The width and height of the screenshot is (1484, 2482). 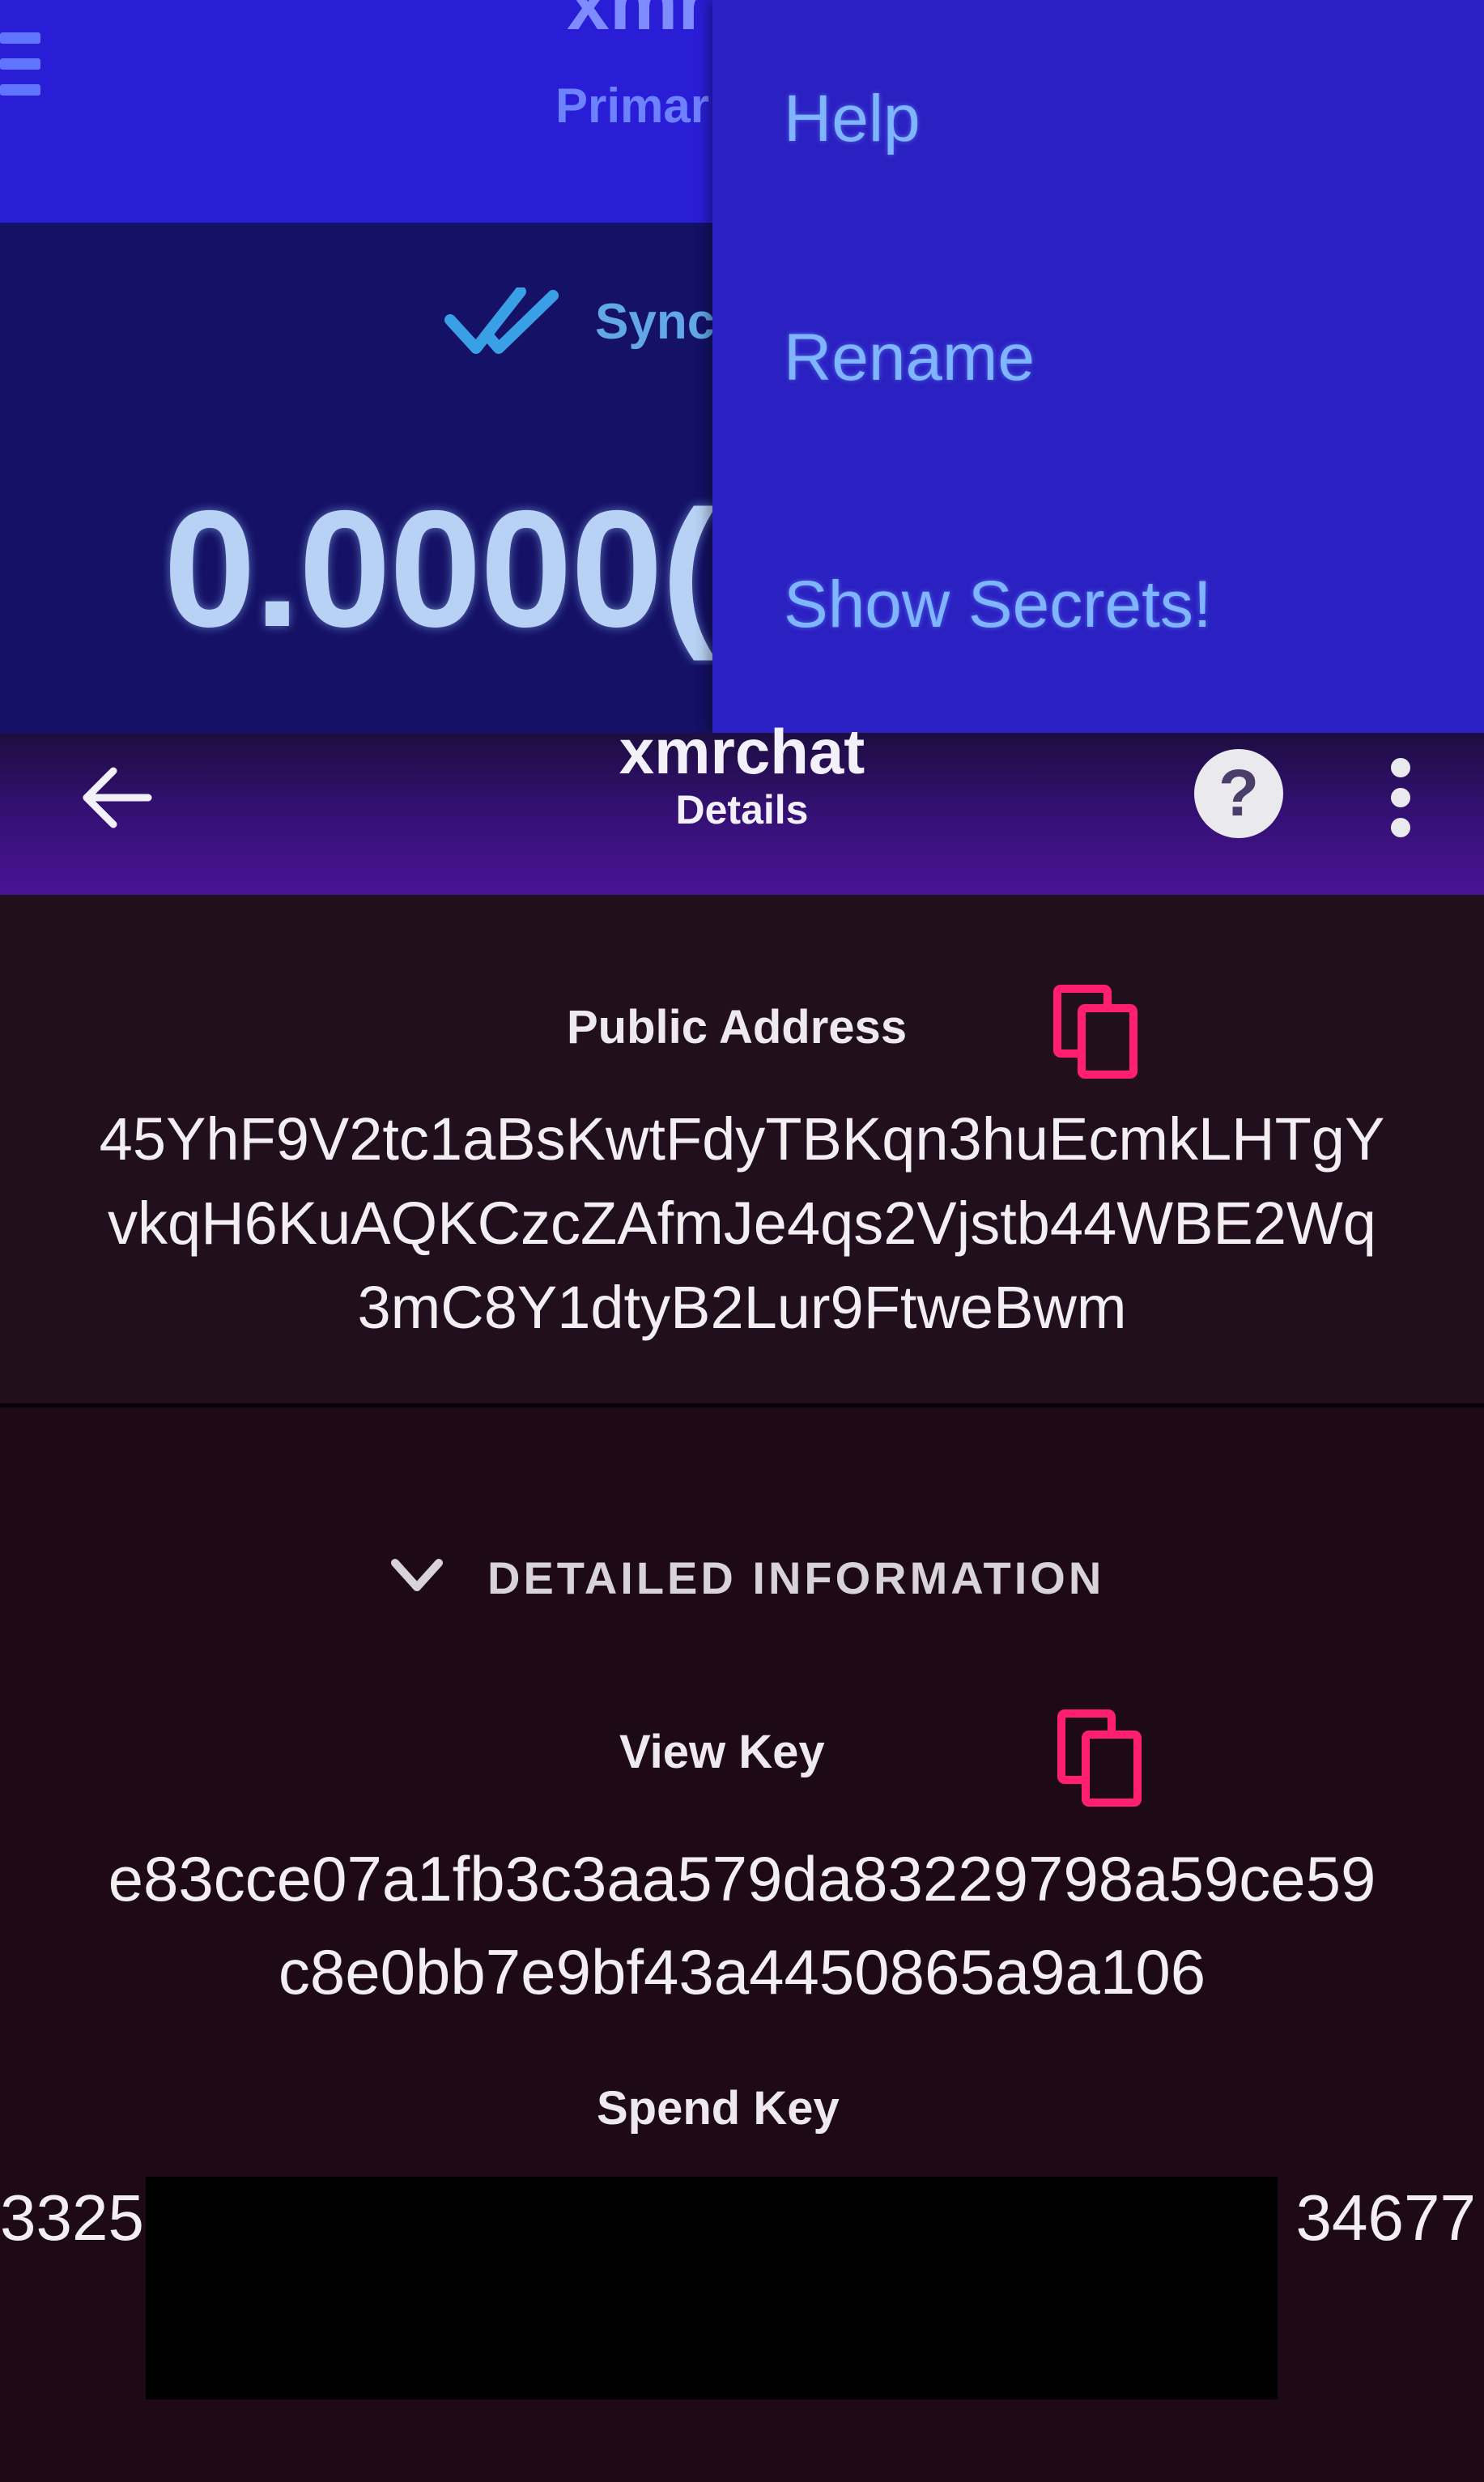 I want to click on details-app-bar: xmrchat Details ?, so click(x=742, y=806).